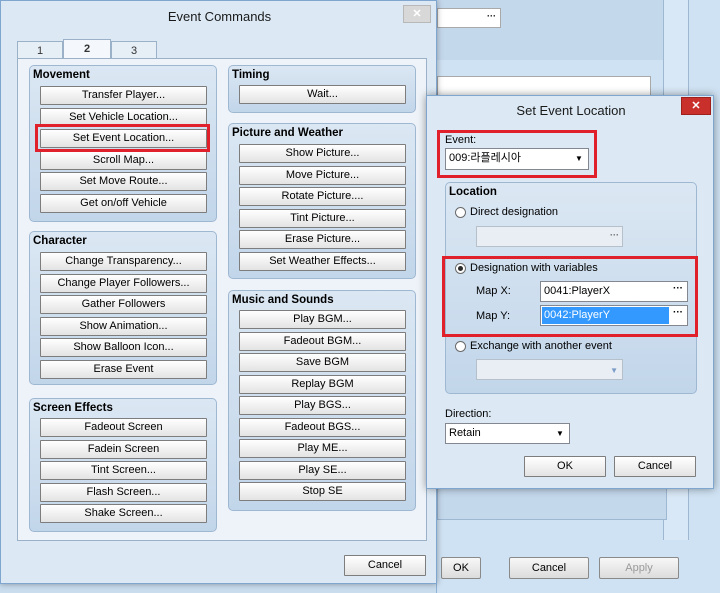 The height and width of the screenshot is (593, 720). What do you see at coordinates (322, 384) in the screenshot?
I see `replay-bgm-button: Replay BGM` at bounding box center [322, 384].